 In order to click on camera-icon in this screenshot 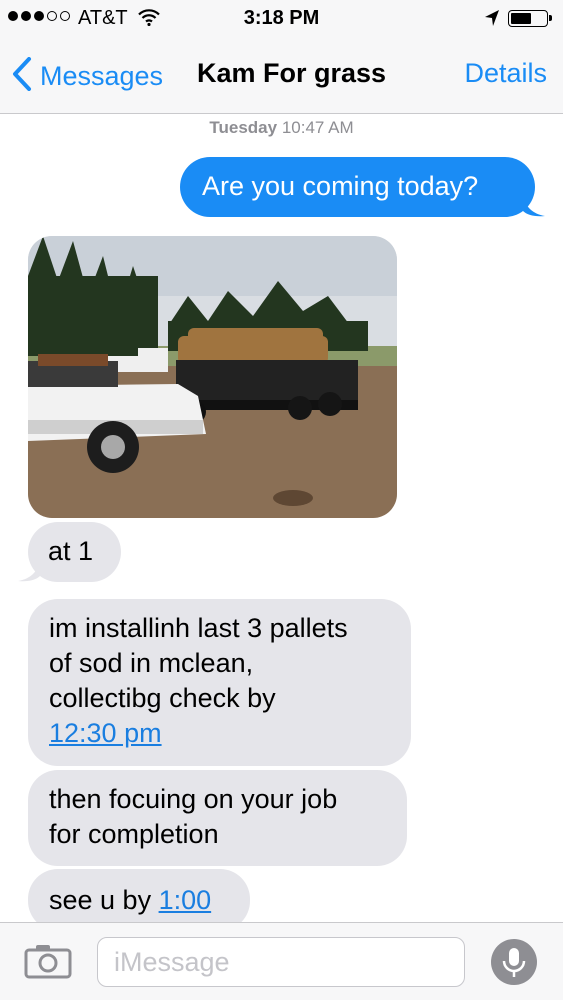, I will do `click(48, 963)`.